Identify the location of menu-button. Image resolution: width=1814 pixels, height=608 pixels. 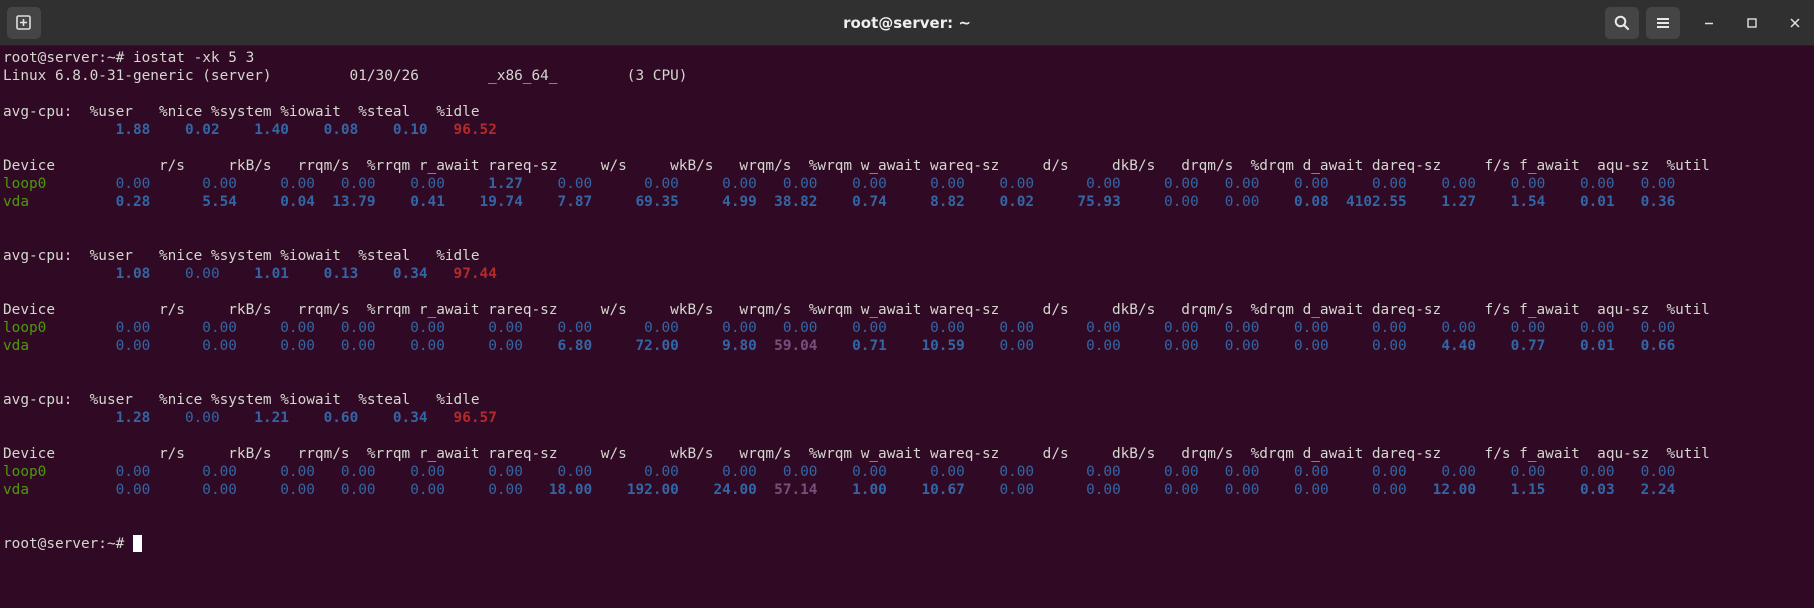
(1663, 23).